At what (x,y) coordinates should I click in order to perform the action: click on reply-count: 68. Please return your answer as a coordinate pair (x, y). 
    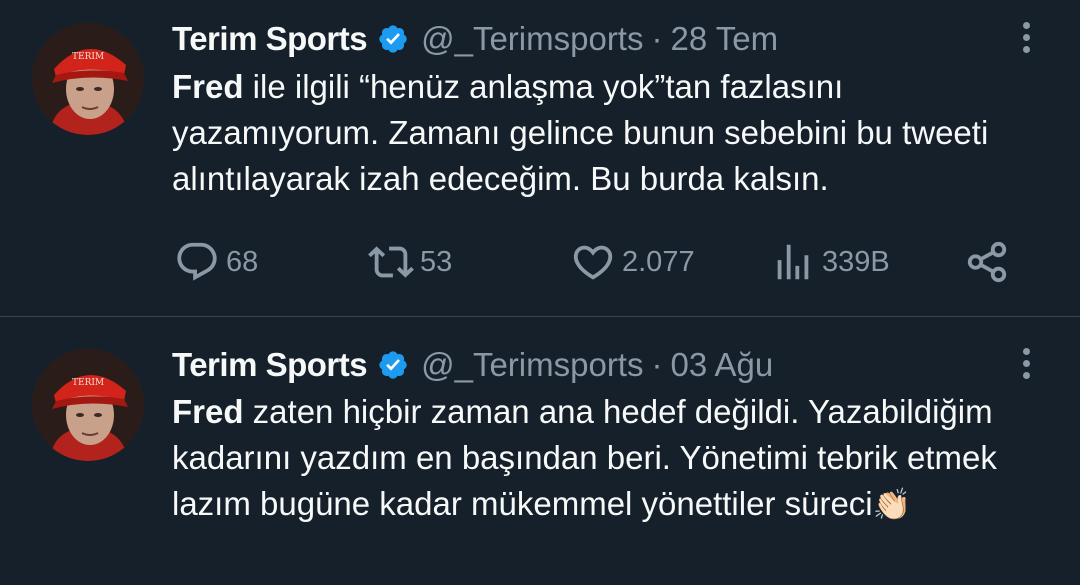
    Looking at the image, I should click on (242, 261).